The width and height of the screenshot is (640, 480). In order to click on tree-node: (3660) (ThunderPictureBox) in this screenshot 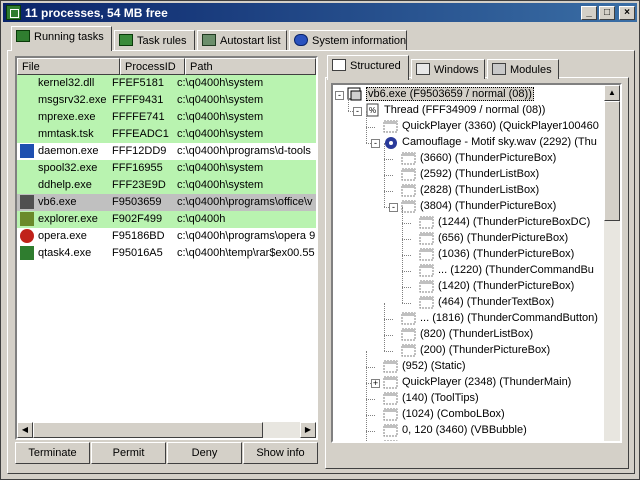, I will do `click(469, 155)`.